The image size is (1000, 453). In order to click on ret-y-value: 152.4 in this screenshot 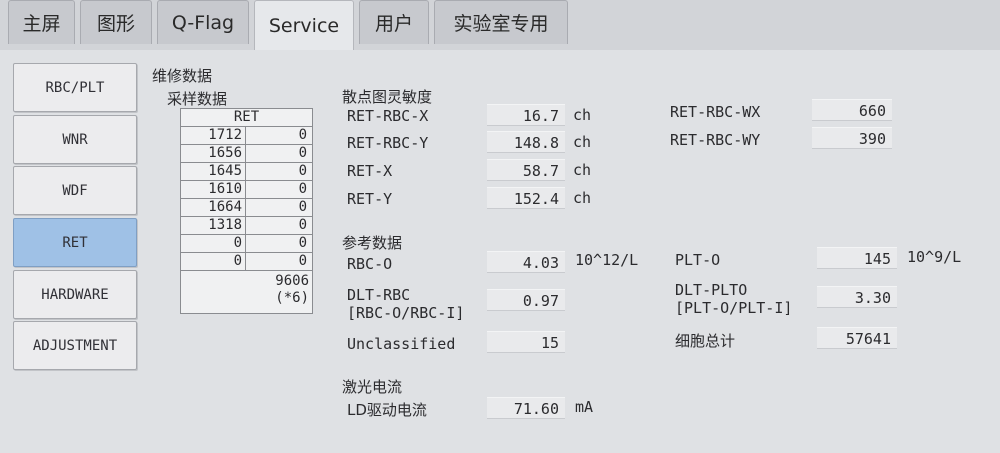, I will do `click(526, 198)`.